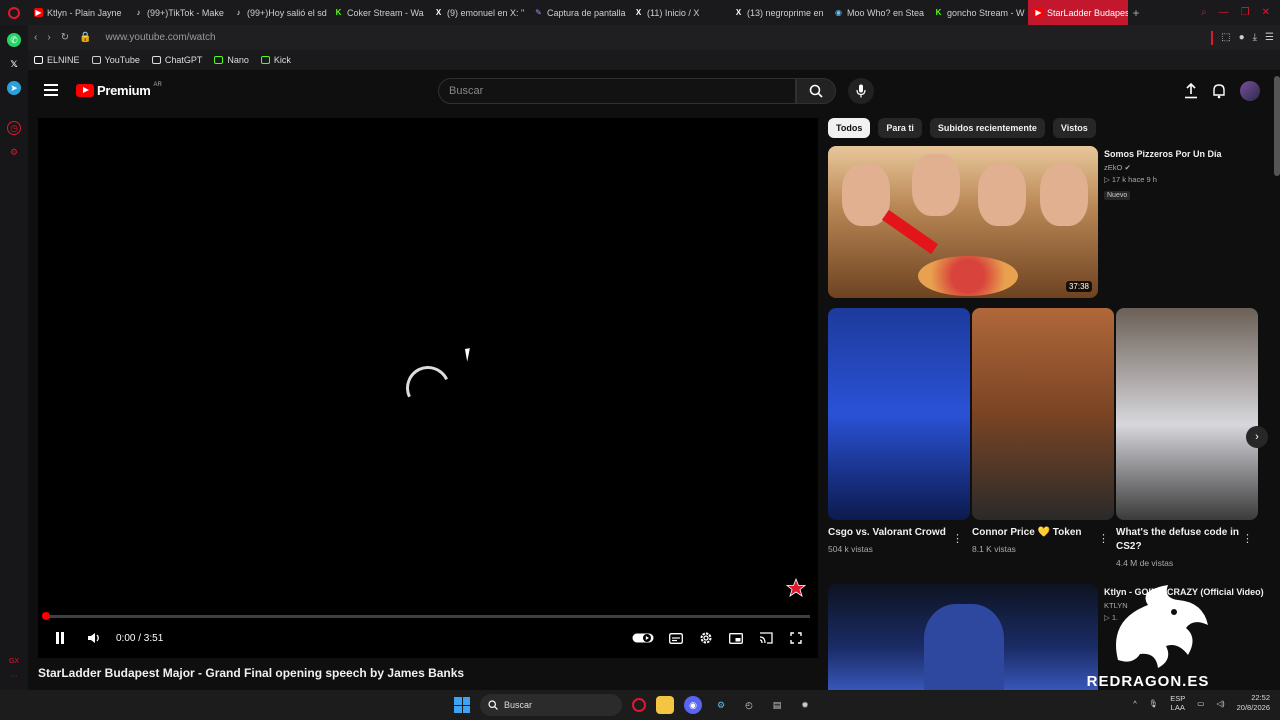  What do you see at coordinates (35, 37) in the screenshot?
I see `back-icon: ‹` at bounding box center [35, 37].